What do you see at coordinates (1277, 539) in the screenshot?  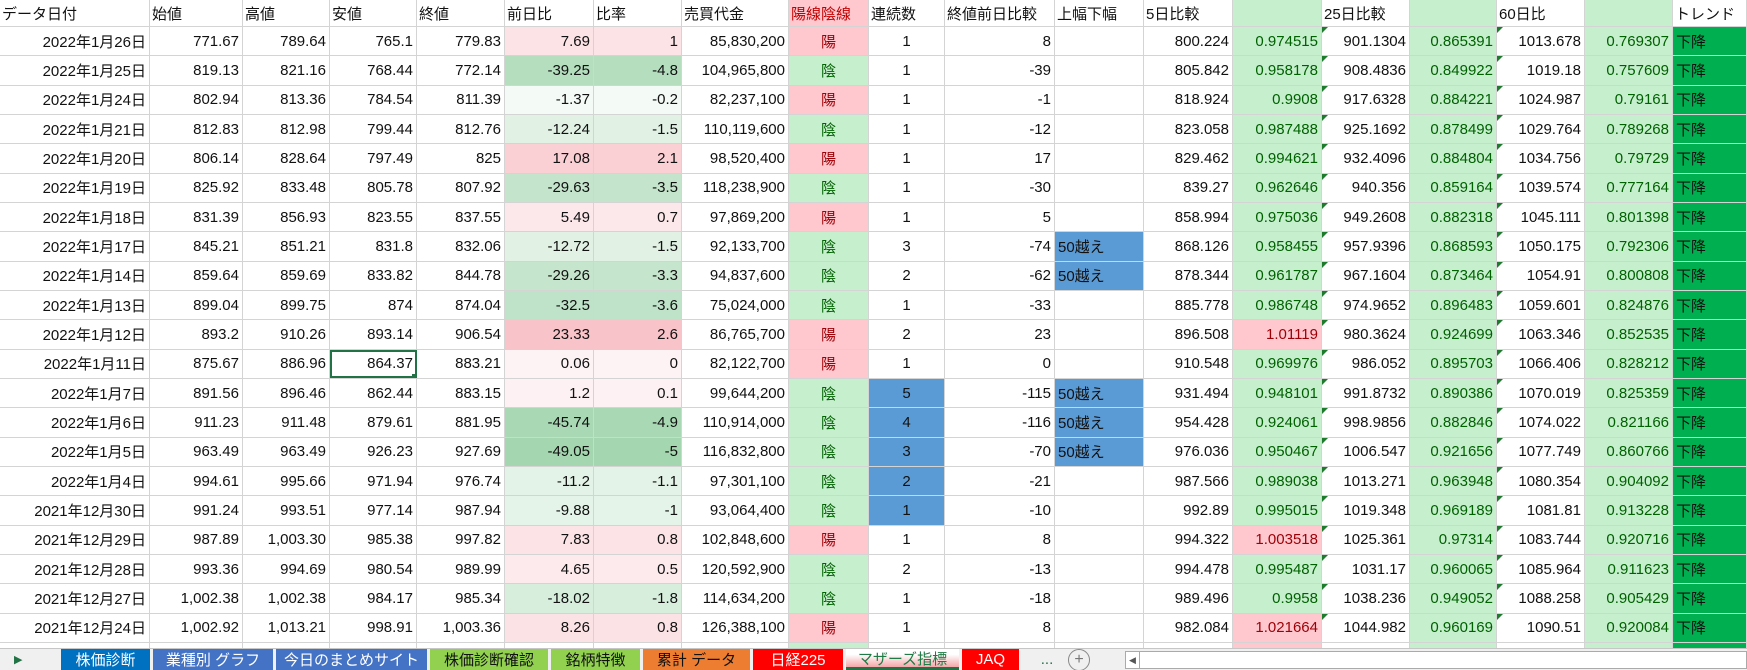 I see `cell: 1.003518` at bounding box center [1277, 539].